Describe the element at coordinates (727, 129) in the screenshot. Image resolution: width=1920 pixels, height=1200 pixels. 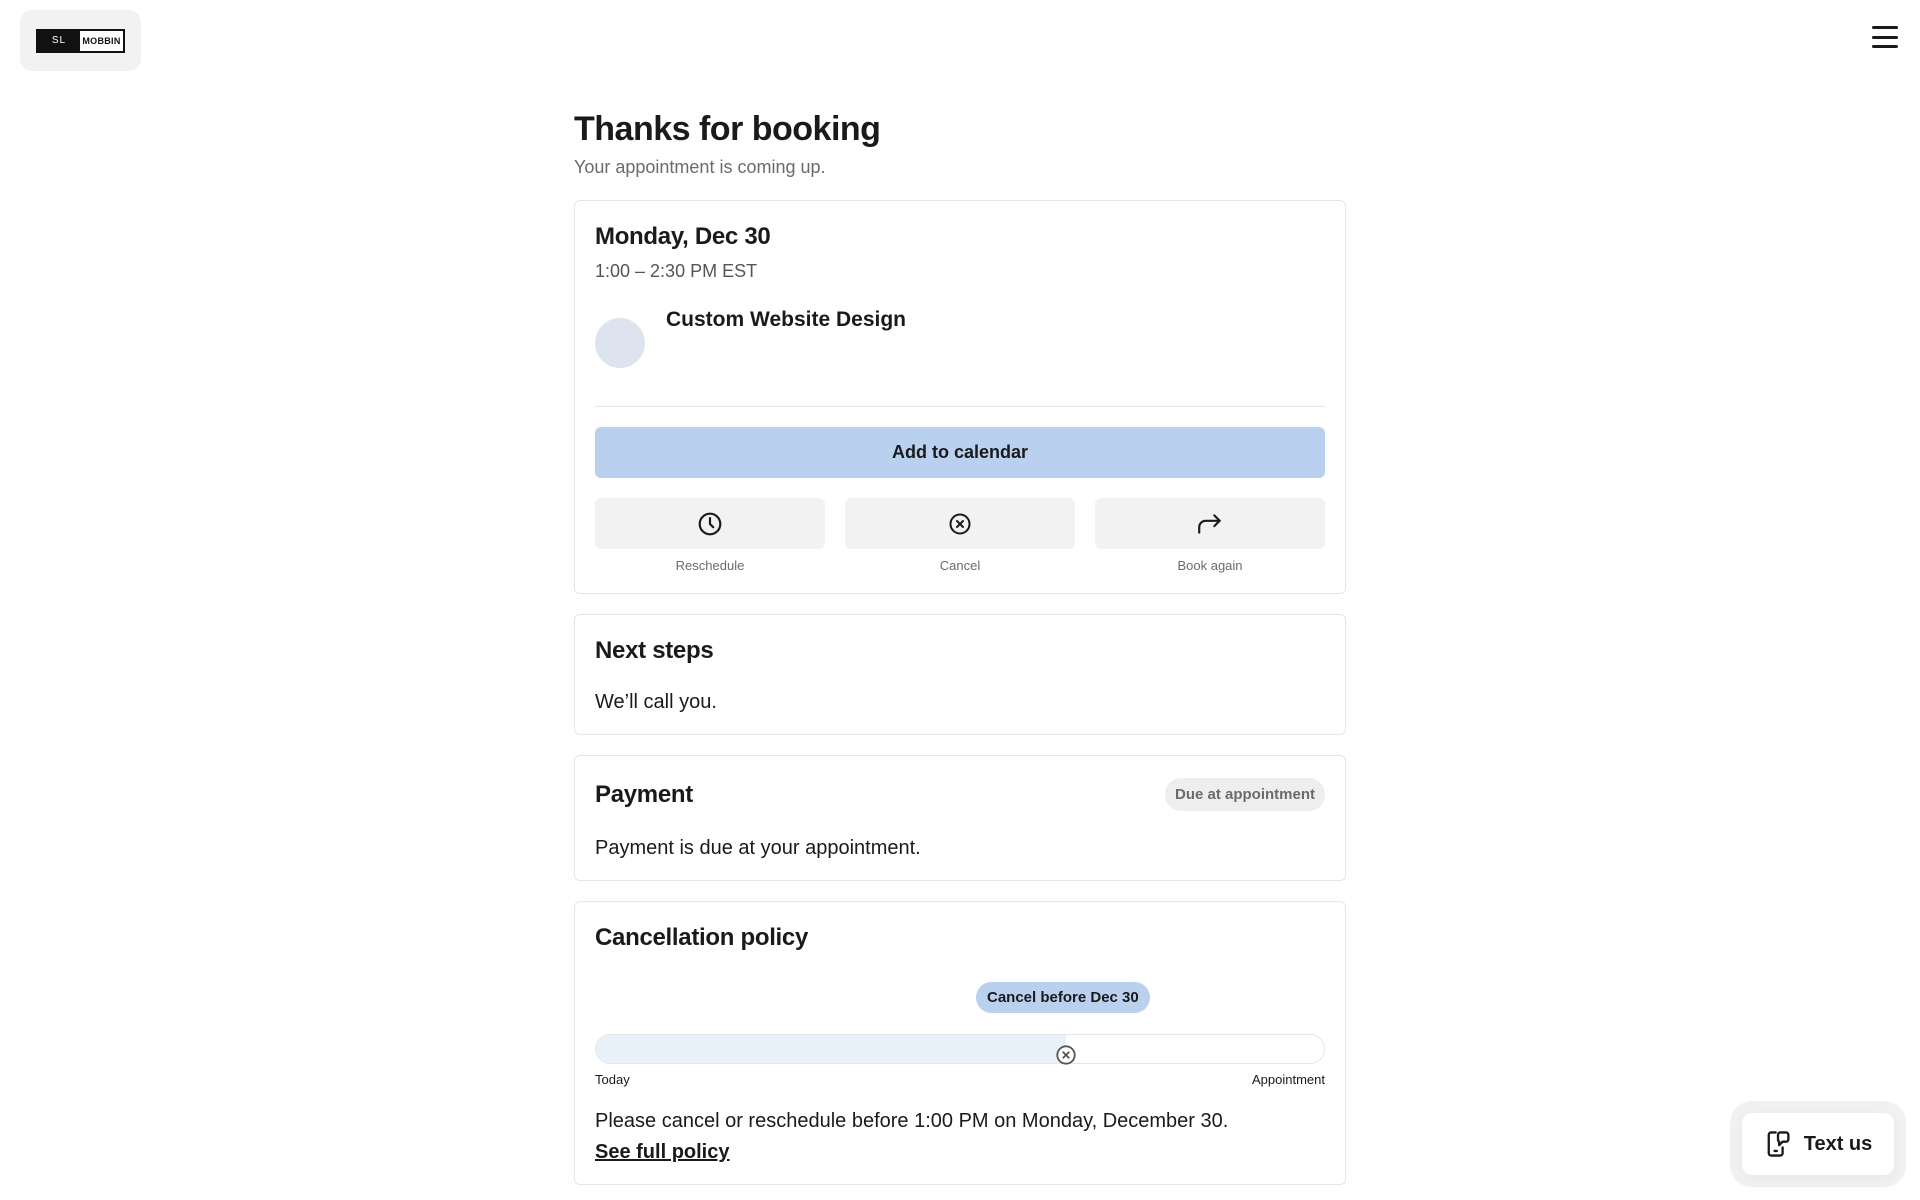
I see `page-title: Thanks for booking` at that location.